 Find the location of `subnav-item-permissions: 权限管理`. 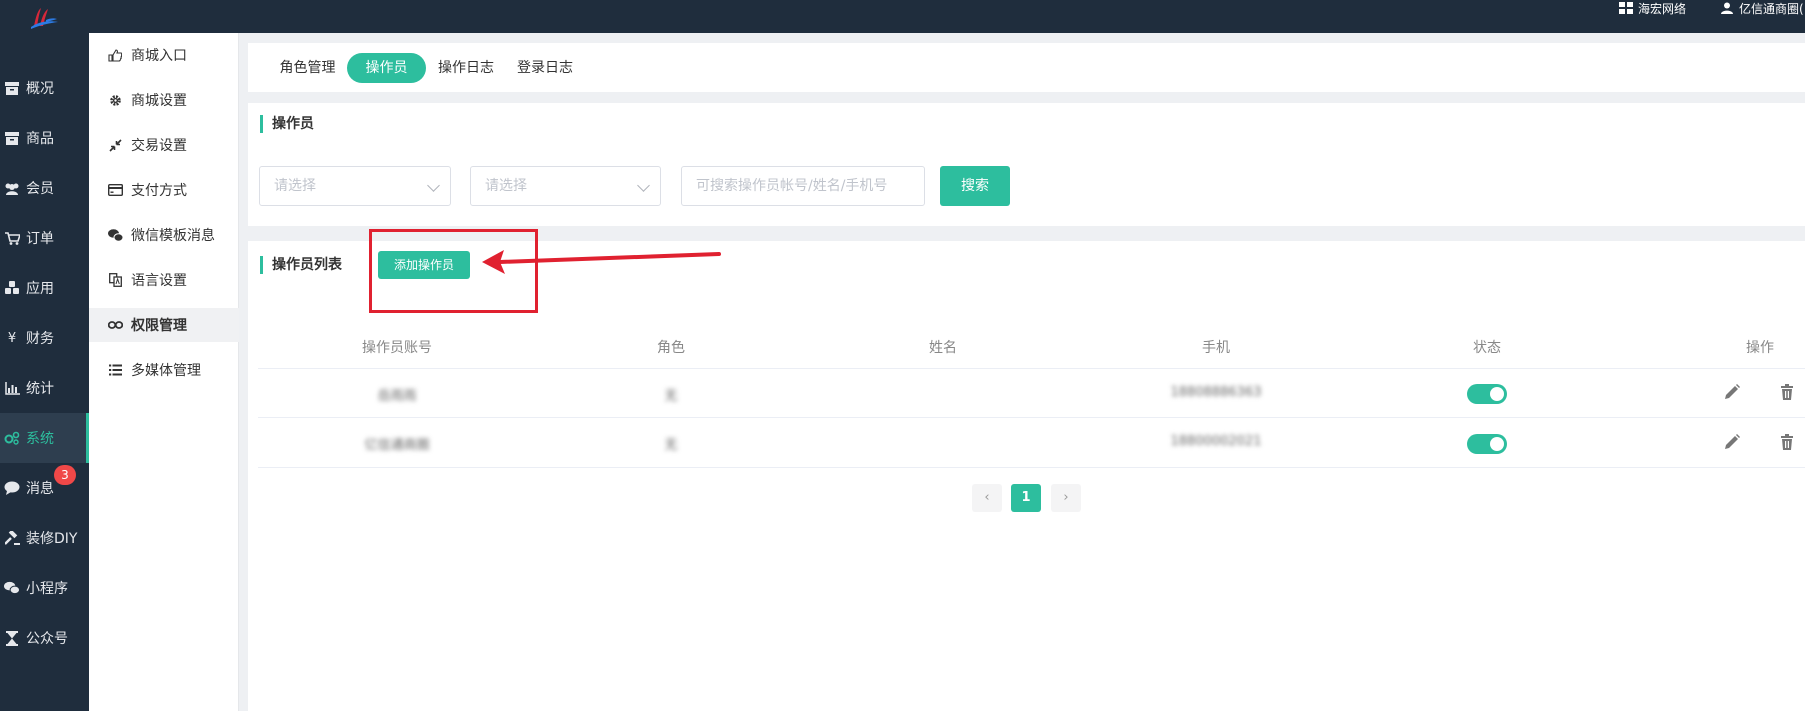

subnav-item-permissions: 权限管理 is located at coordinates (164, 325).